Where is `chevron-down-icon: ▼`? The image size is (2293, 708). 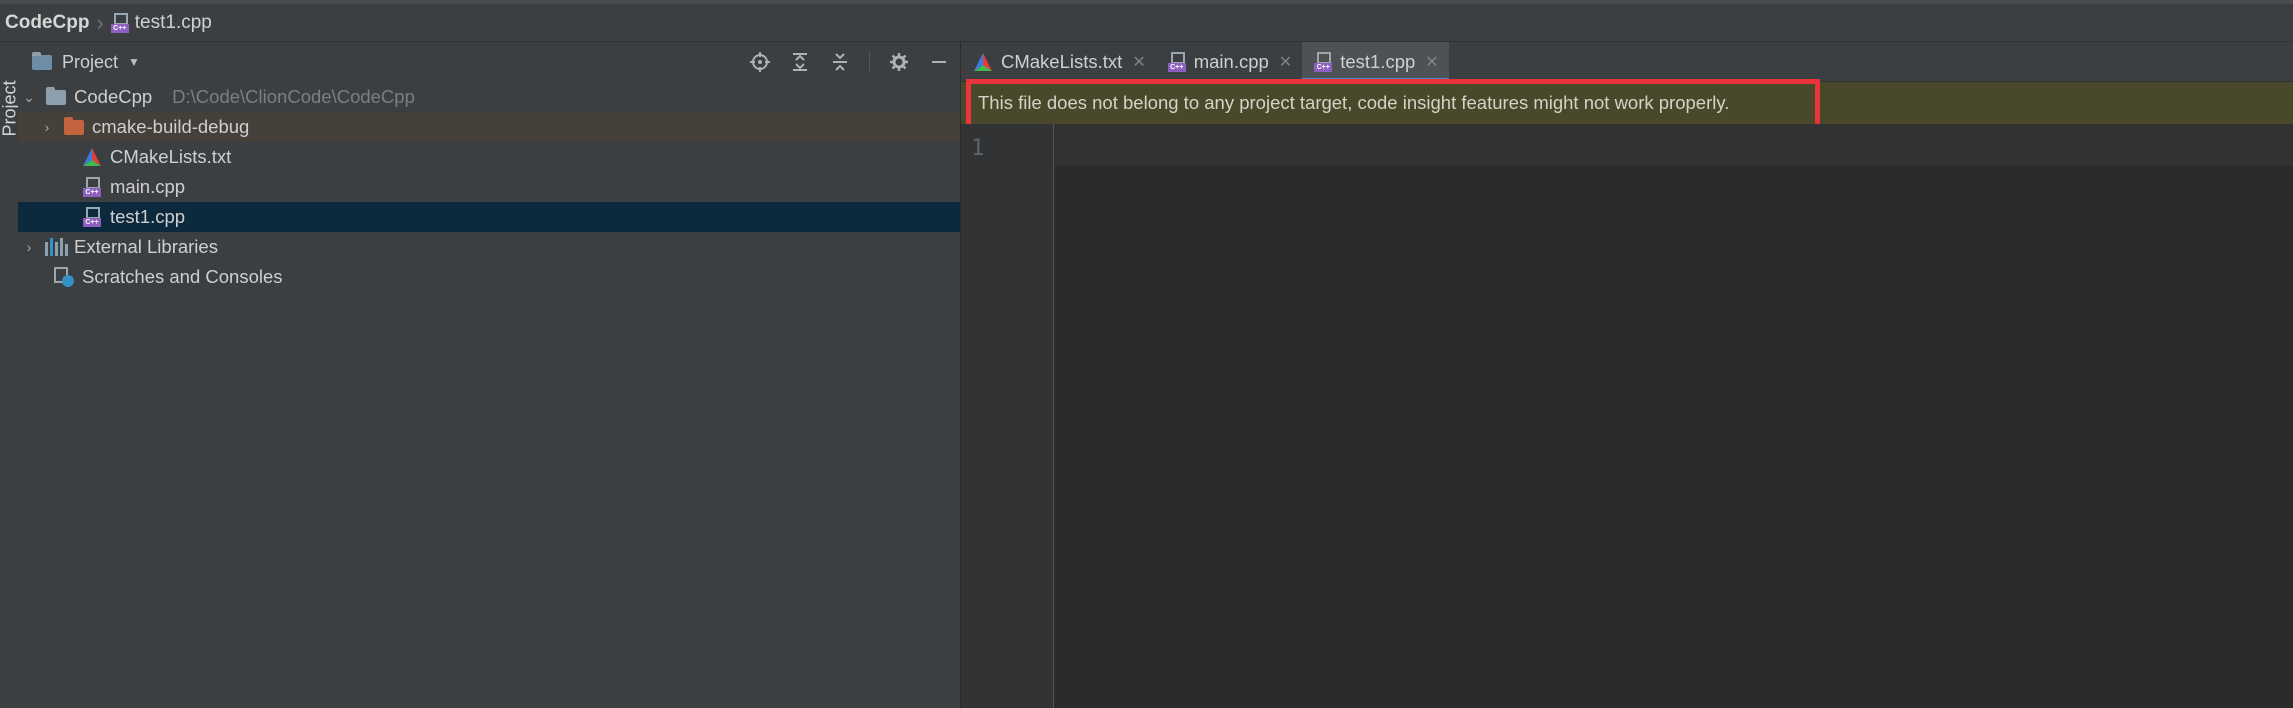 chevron-down-icon: ▼ is located at coordinates (134, 62).